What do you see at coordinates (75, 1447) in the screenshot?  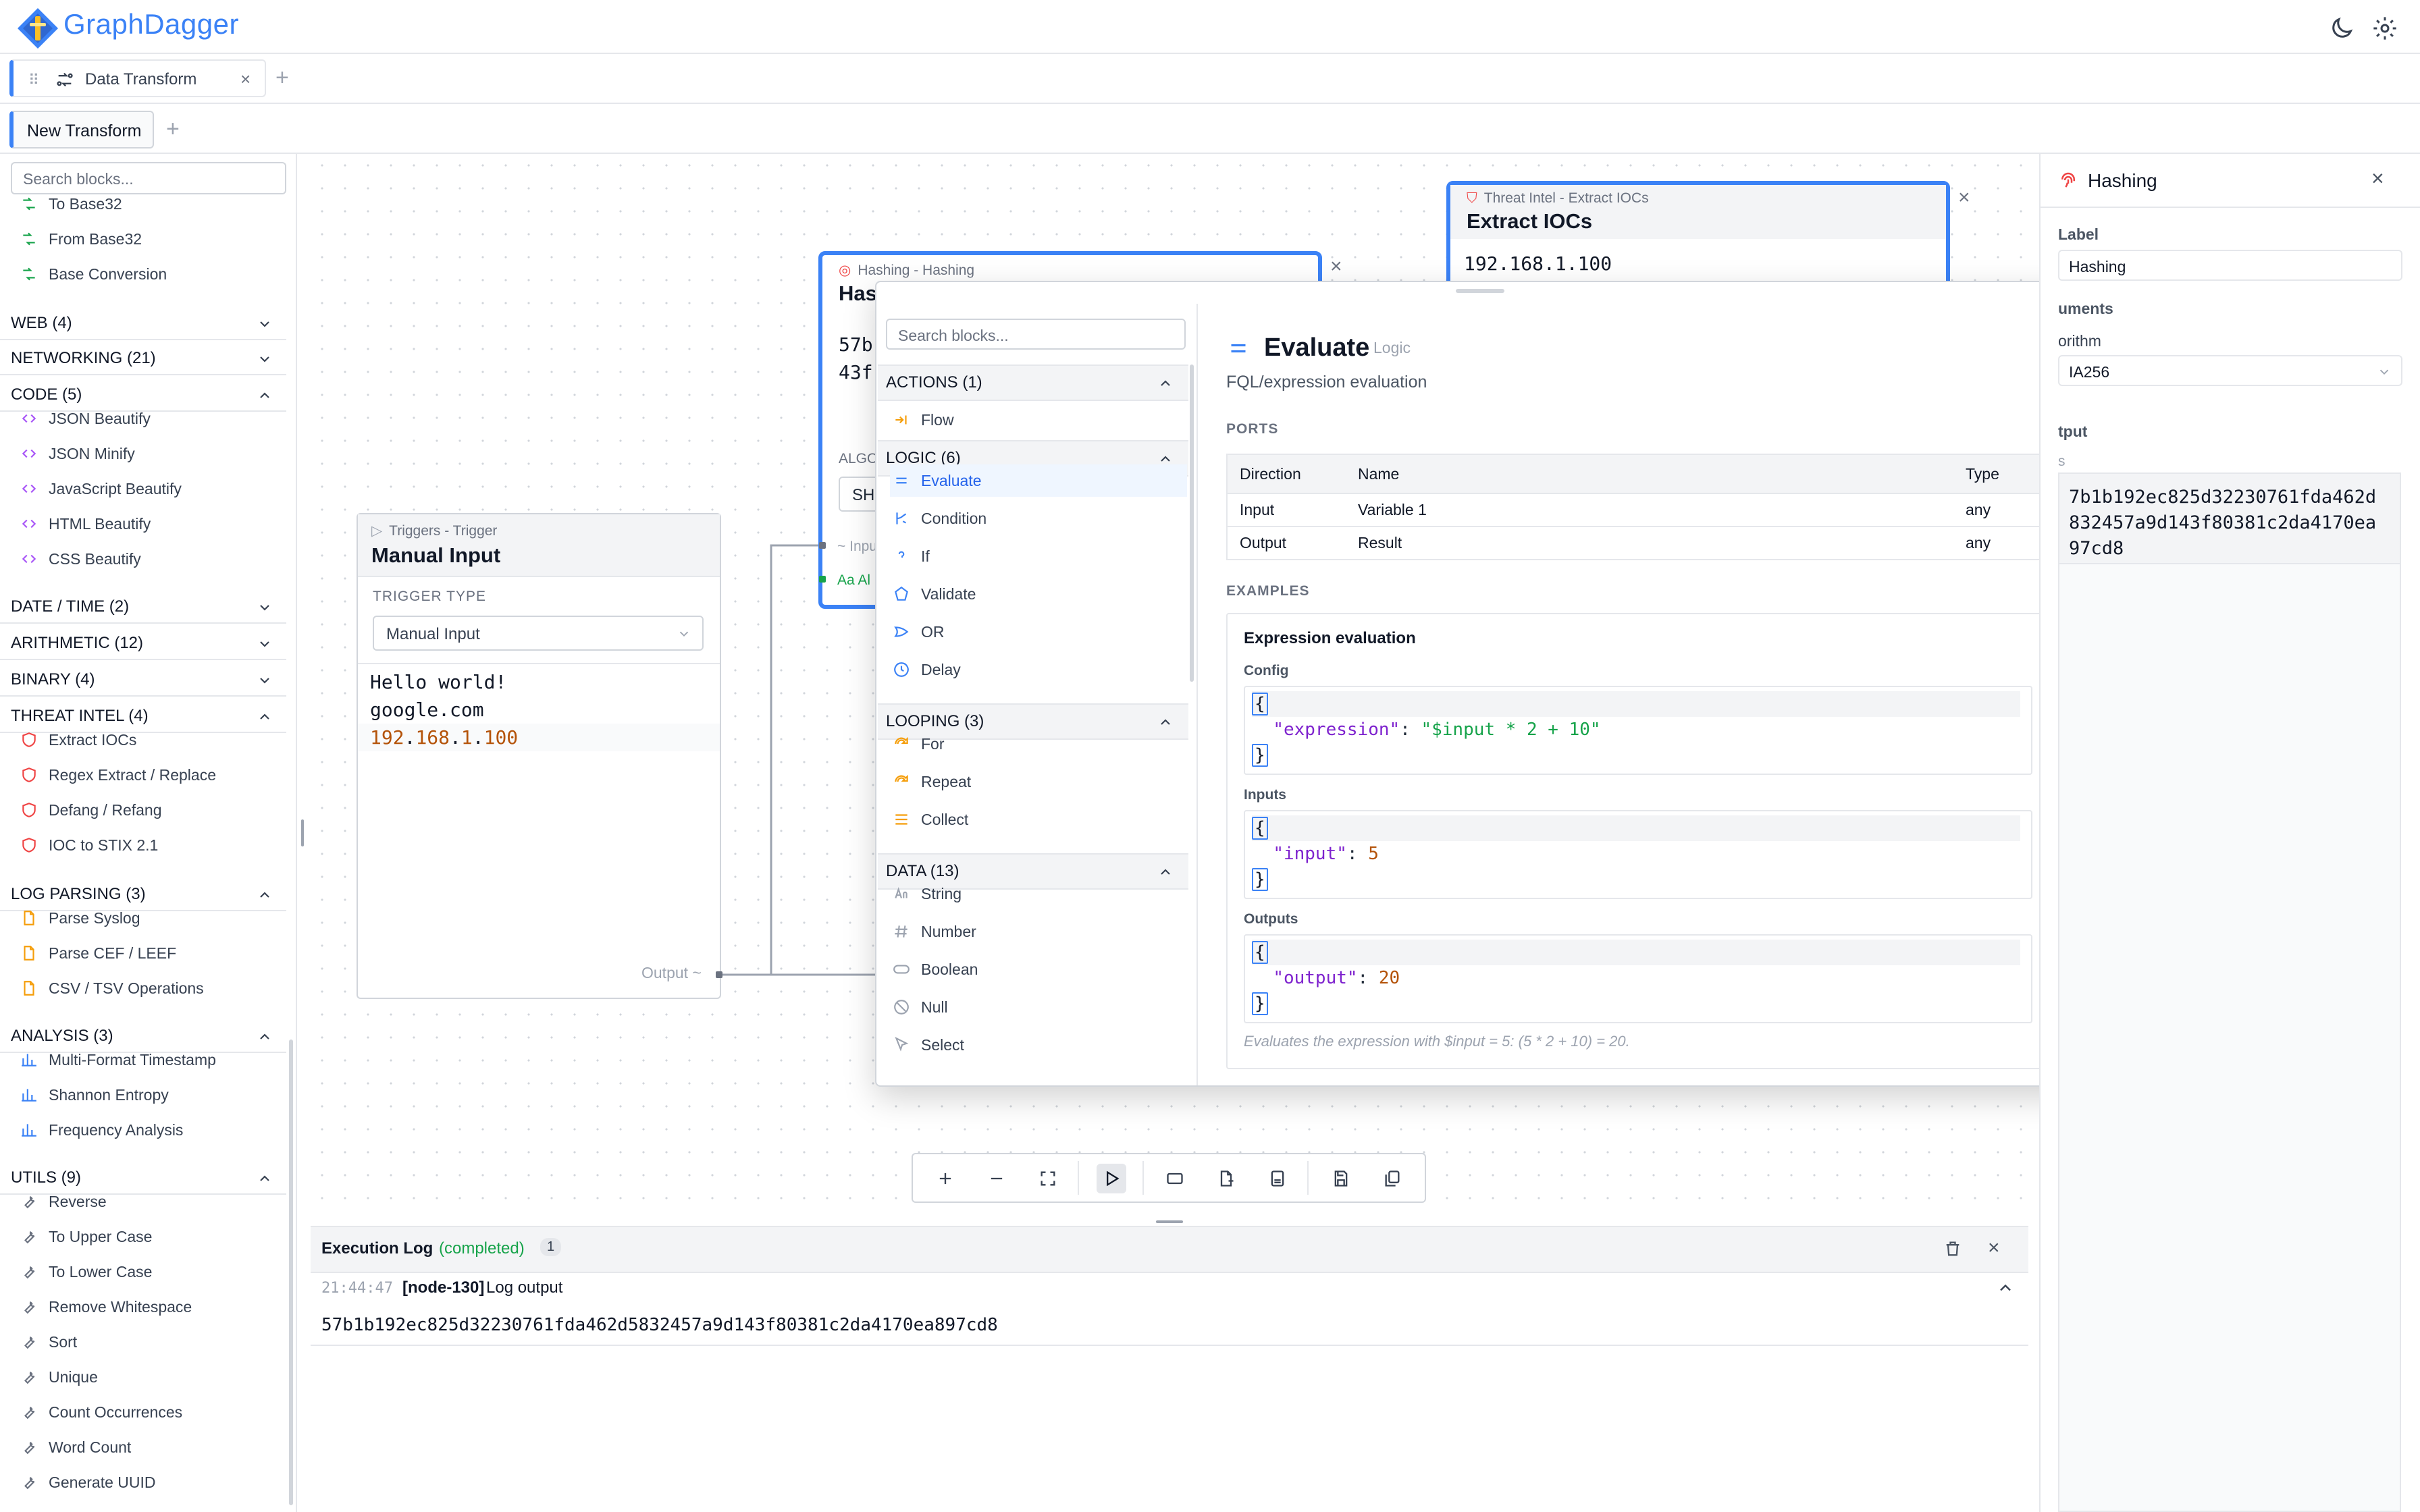 I see `sidebar-item-word-count: Word Count` at bounding box center [75, 1447].